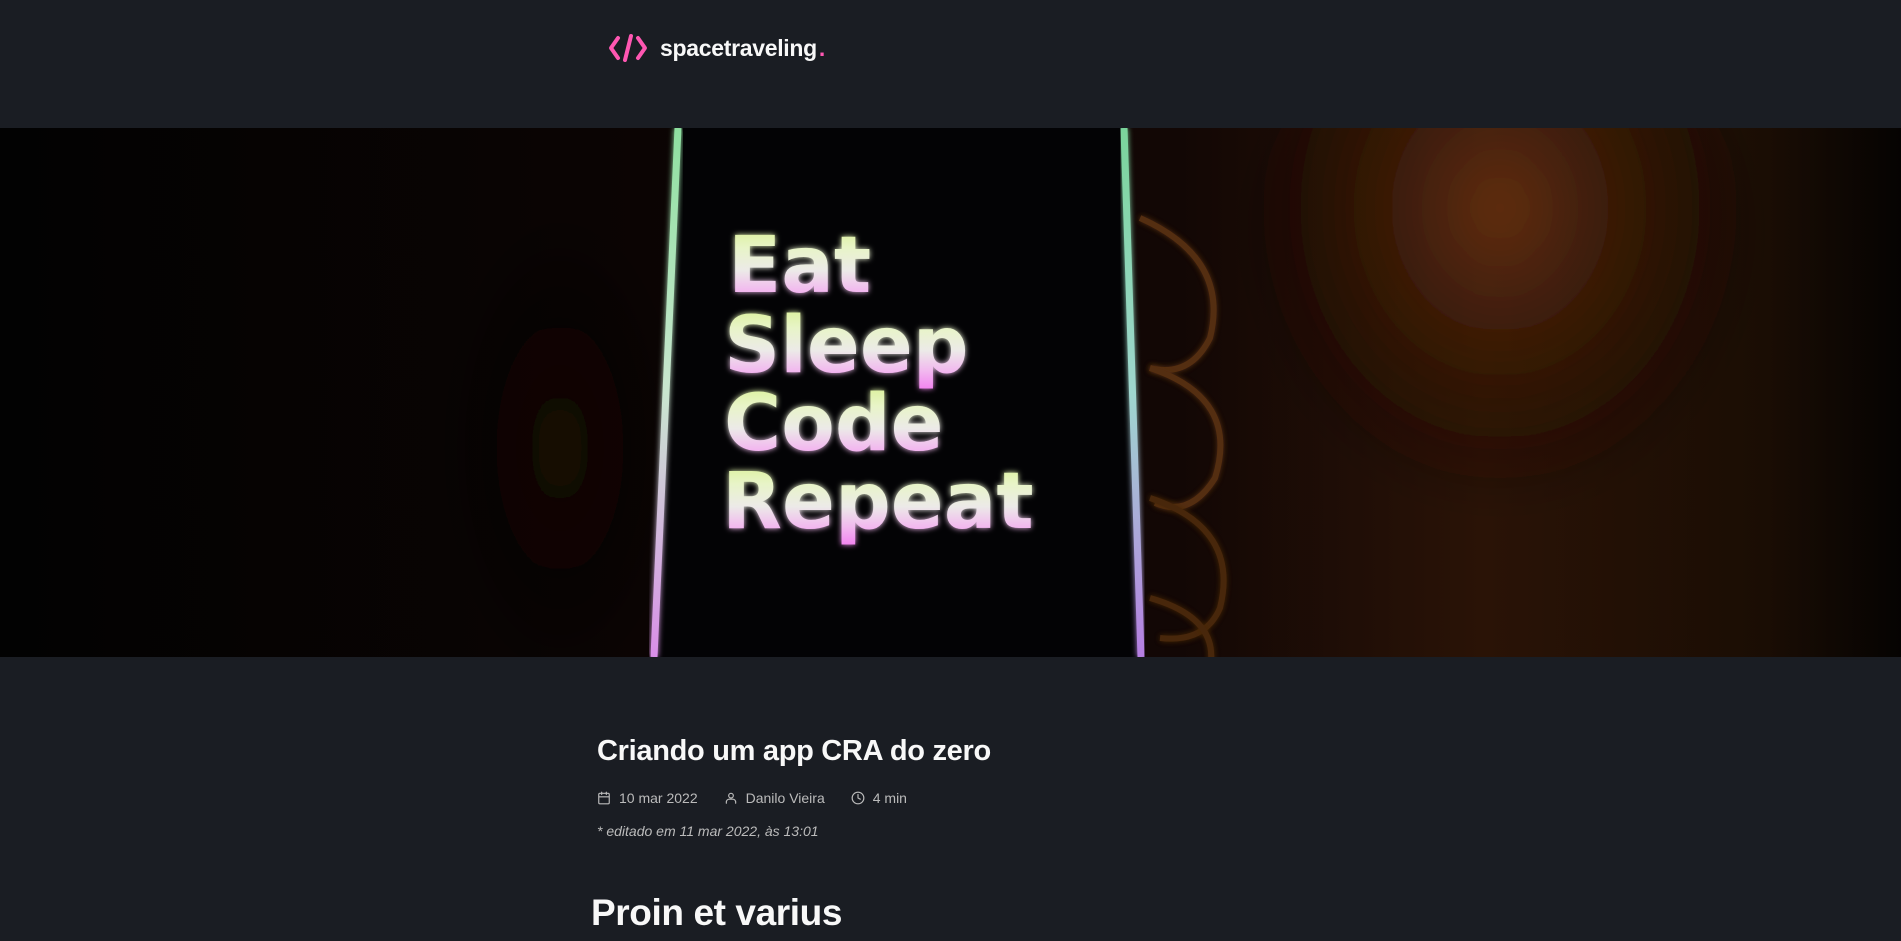  I want to click on post-author: Danilo Vieira, so click(774, 798).